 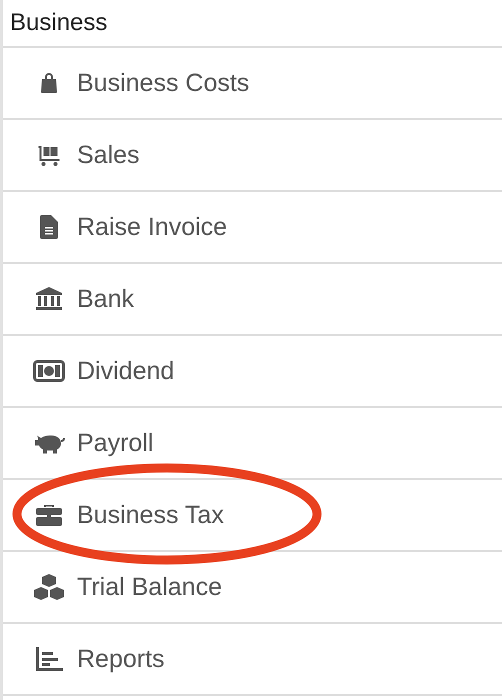 What do you see at coordinates (49, 155) in the screenshot?
I see `cart-icon` at bounding box center [49, 155].